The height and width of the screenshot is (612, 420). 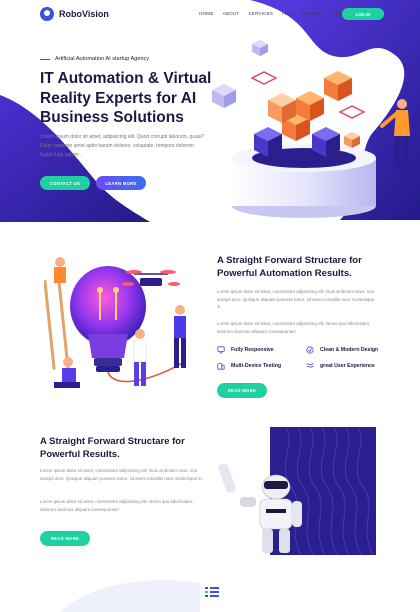 I want to click on eyebrow-text: Artificial Automation AI startup Agency, so click(x=102, y=59).